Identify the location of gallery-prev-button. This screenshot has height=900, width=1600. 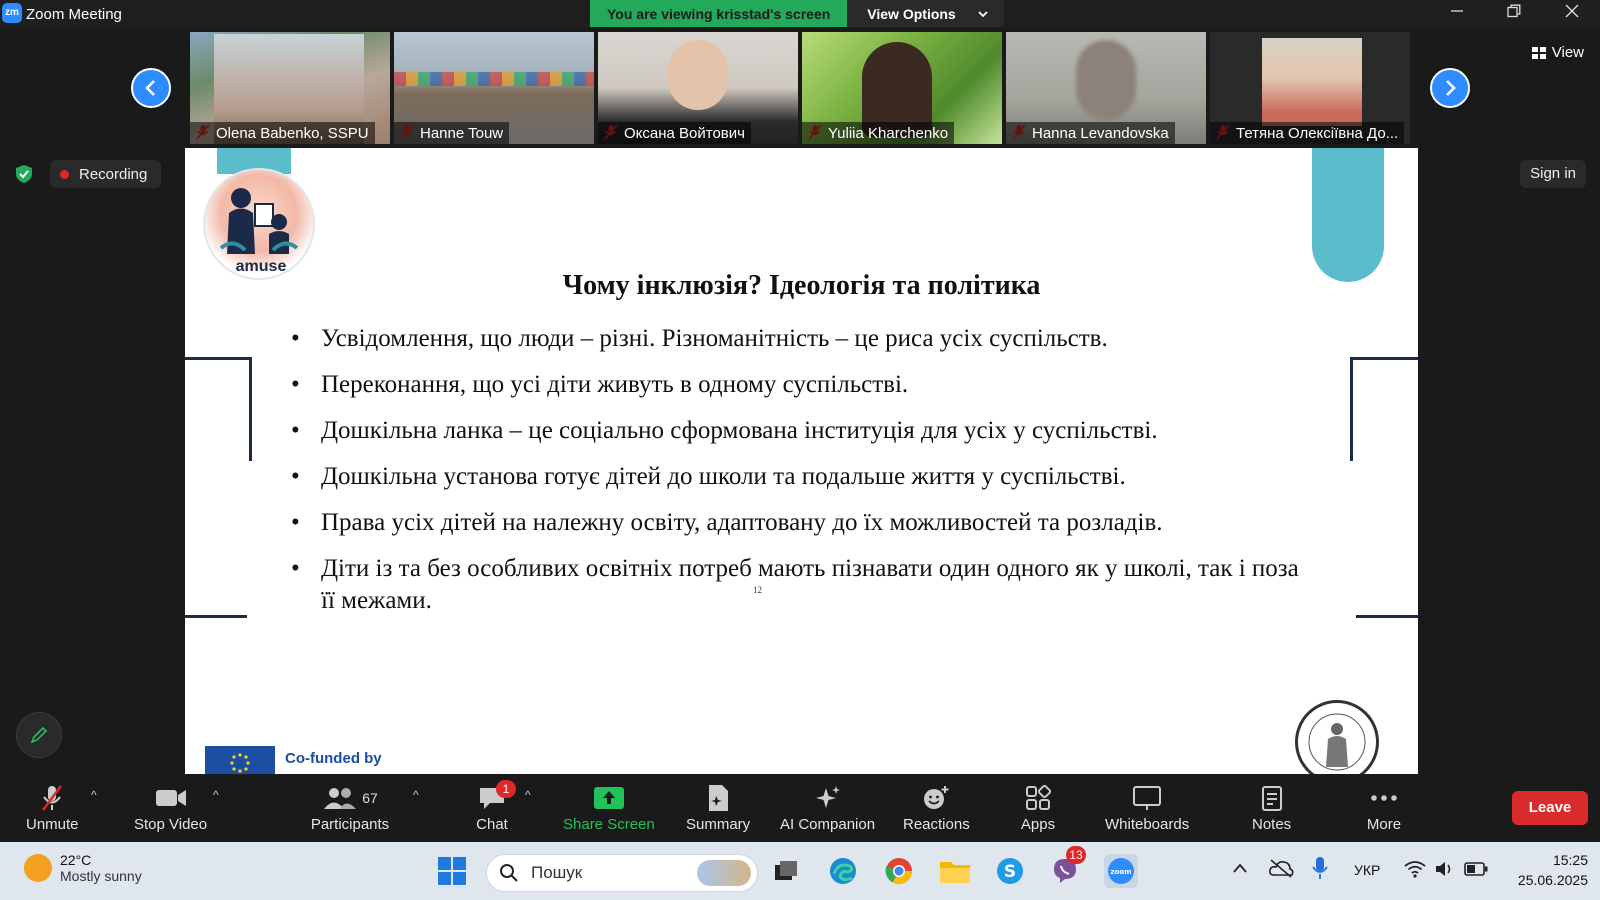
(151, 88).